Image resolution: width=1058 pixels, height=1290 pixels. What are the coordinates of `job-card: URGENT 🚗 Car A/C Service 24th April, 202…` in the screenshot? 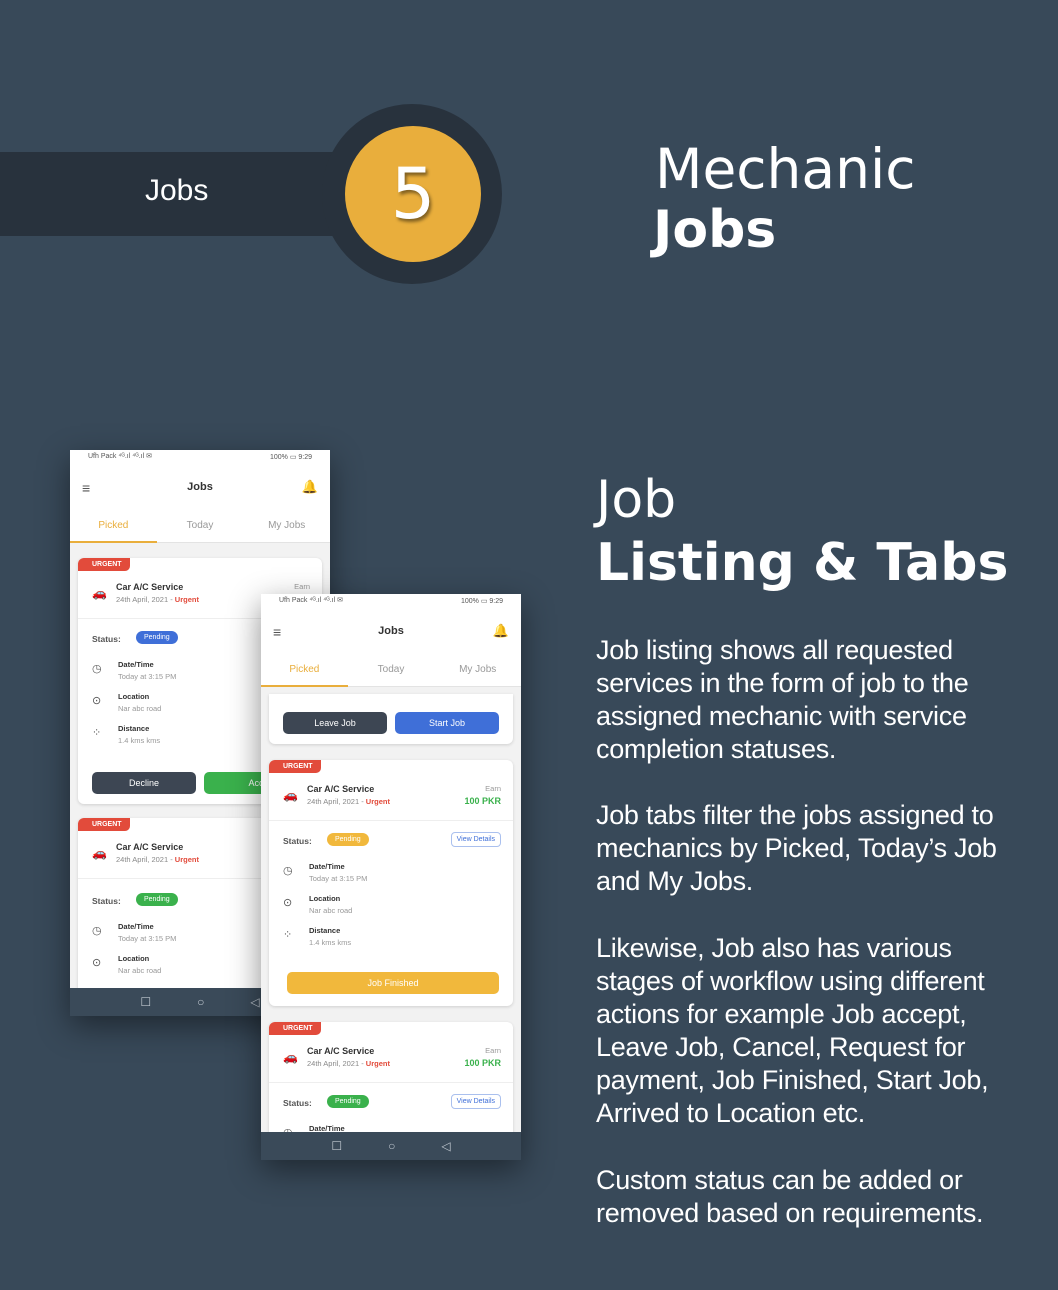 It's located at (391, 883).